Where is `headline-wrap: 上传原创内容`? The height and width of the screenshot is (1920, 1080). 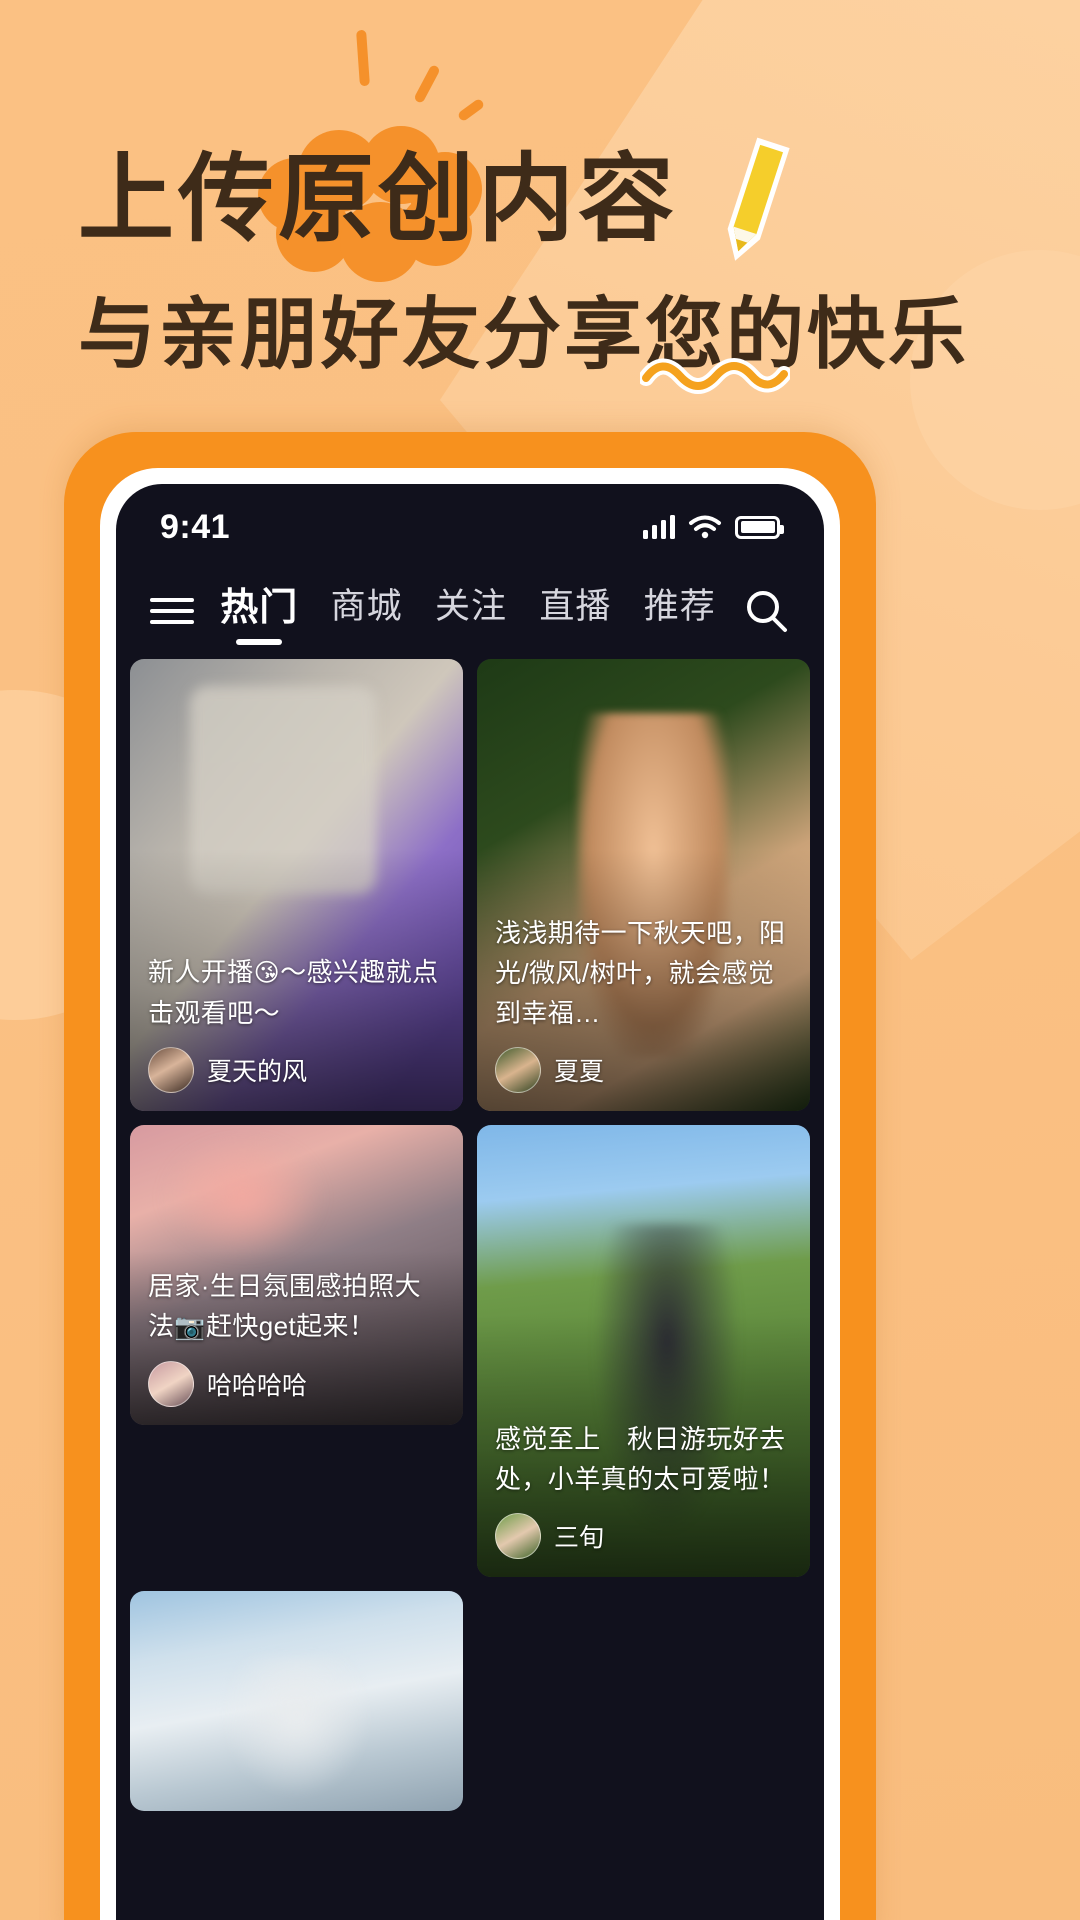 headline-wrap: 上传原创内容 is located at coordinates (548, 204).